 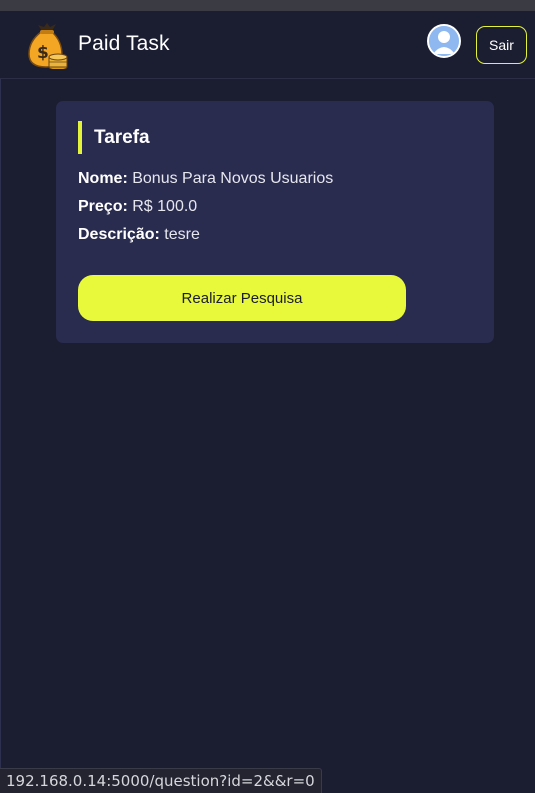 What do you see at coordinates (233, 178) in the screenshot?
I see `task-name-value: Bonus Para Novos Usuarios` at bounding box center [233, 178].